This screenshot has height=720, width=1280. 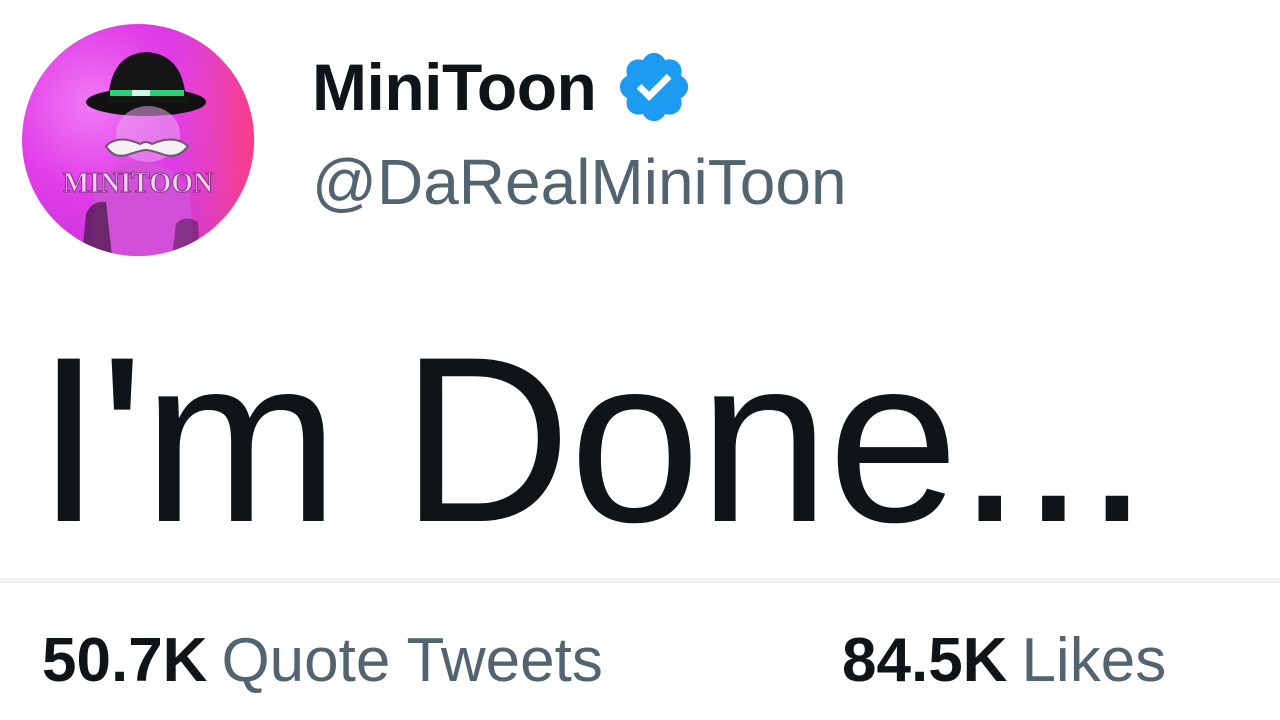 I want to click on author-handle: @DaRealMiniToon, so click(x=579, y=182).